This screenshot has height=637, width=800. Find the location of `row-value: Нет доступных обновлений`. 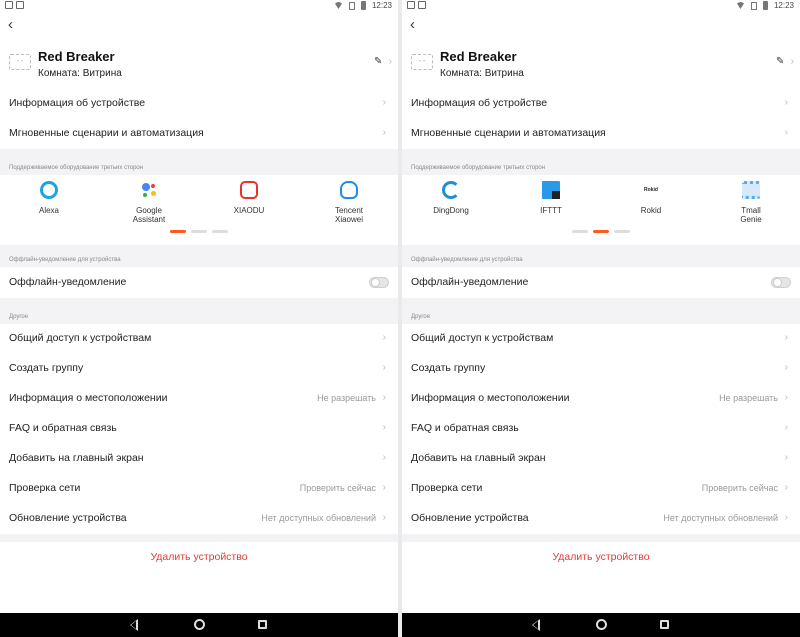

row-value: Нет доступных обновлений is located at coordinates (318, 518).